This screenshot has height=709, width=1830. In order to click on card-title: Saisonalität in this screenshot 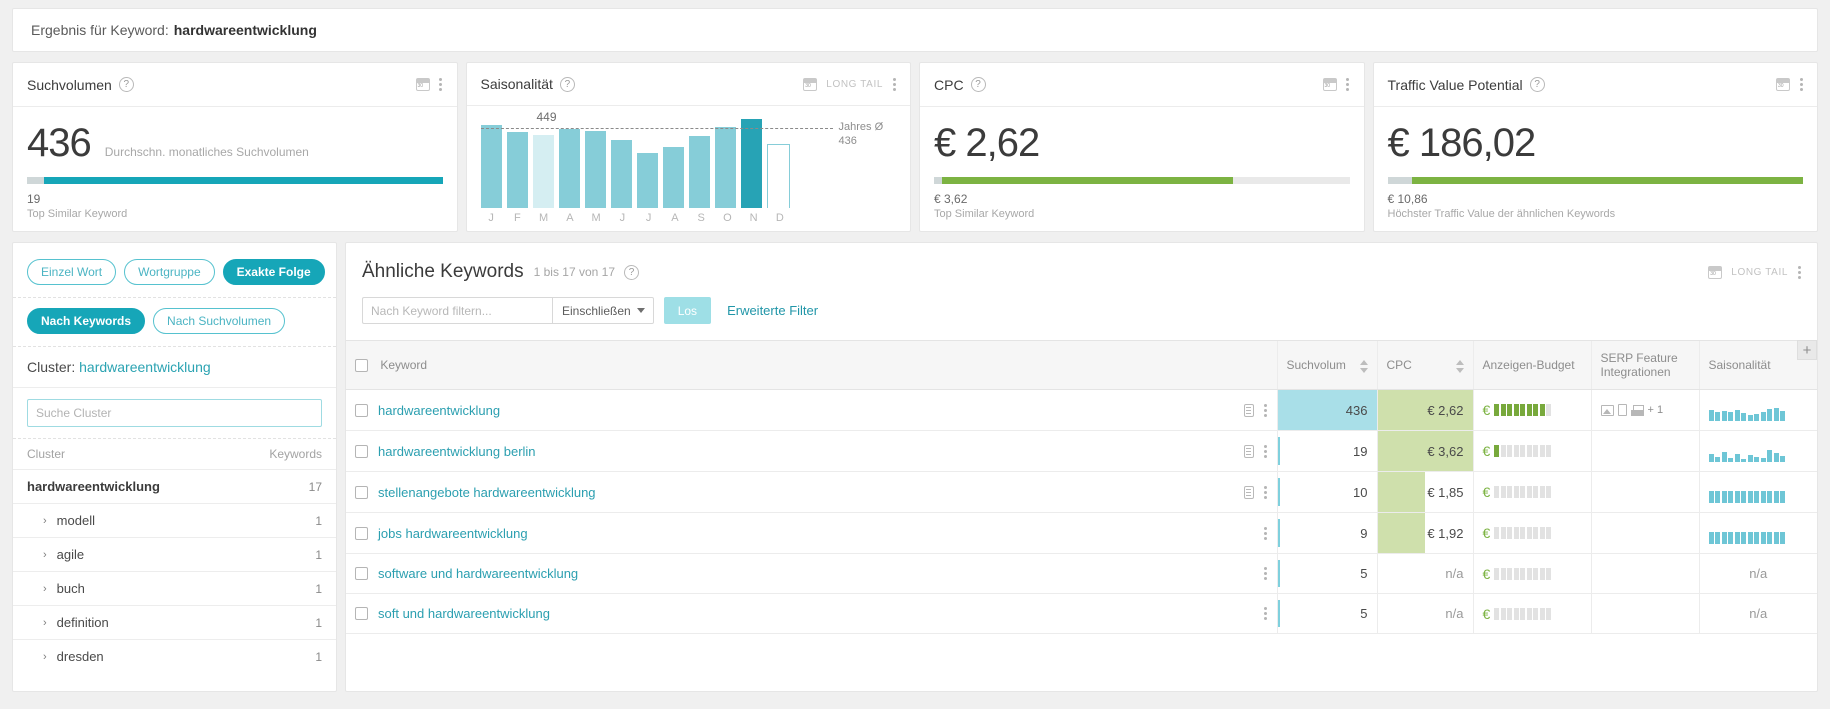, I will do `click(516, 84)`.